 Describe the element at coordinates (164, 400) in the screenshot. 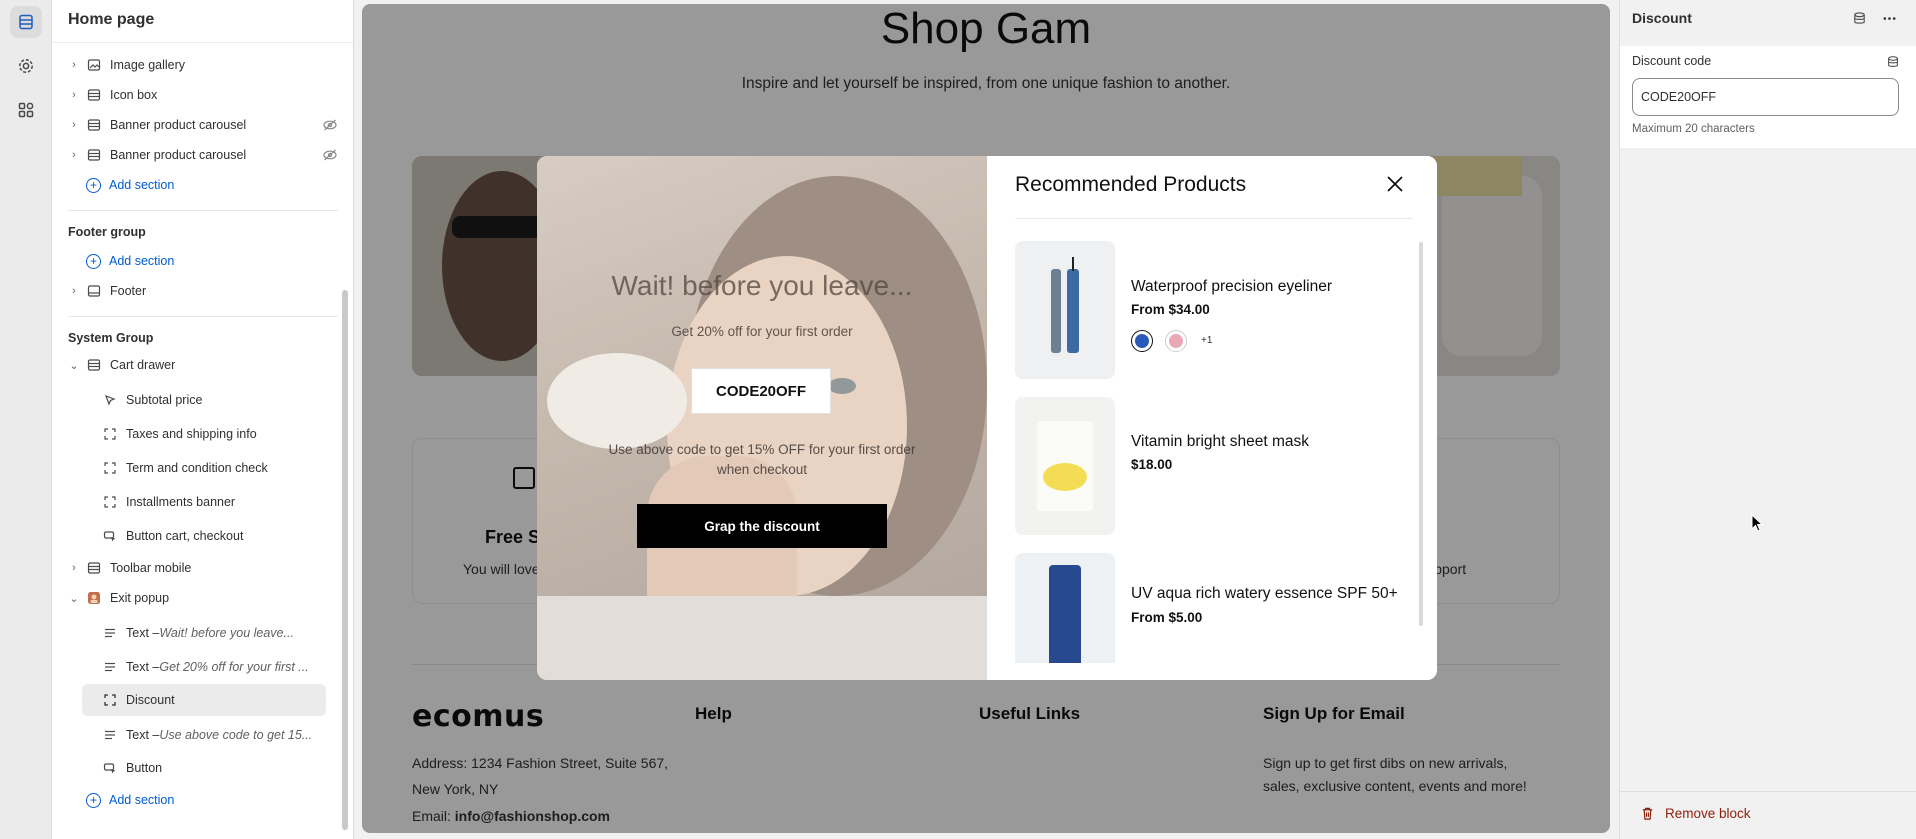

I see `block-label: Subtotal price` at that location.